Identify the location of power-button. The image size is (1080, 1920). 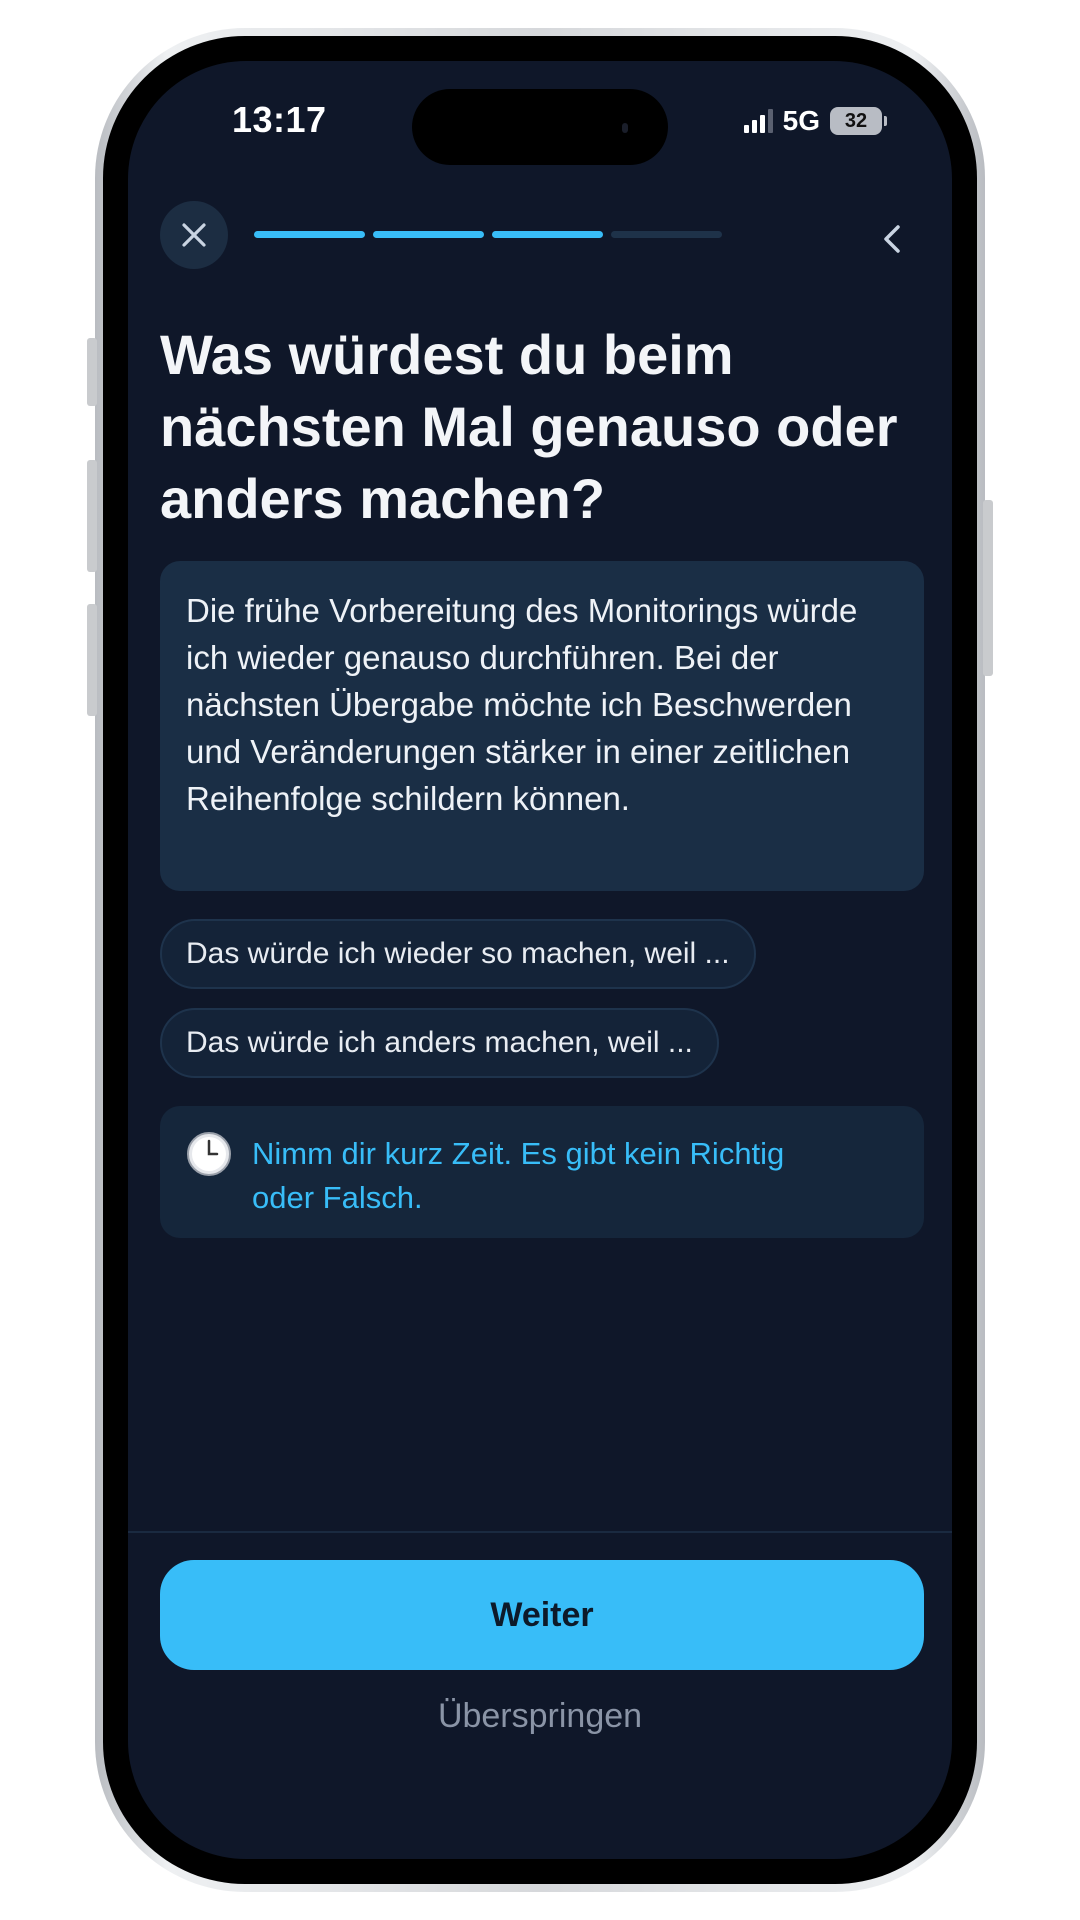
(988, 588).